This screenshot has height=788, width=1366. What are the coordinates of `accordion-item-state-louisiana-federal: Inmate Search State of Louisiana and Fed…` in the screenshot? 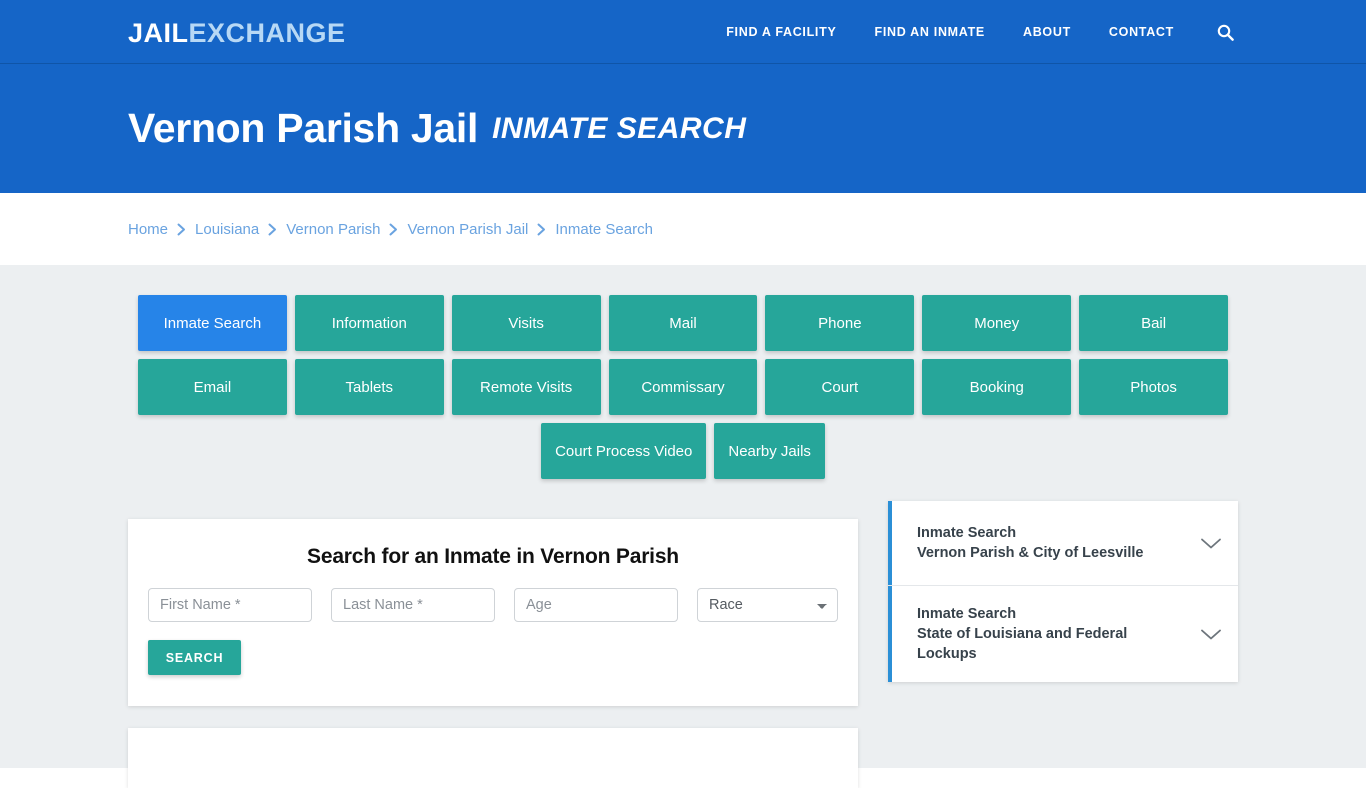 It's located at (1063, 633).